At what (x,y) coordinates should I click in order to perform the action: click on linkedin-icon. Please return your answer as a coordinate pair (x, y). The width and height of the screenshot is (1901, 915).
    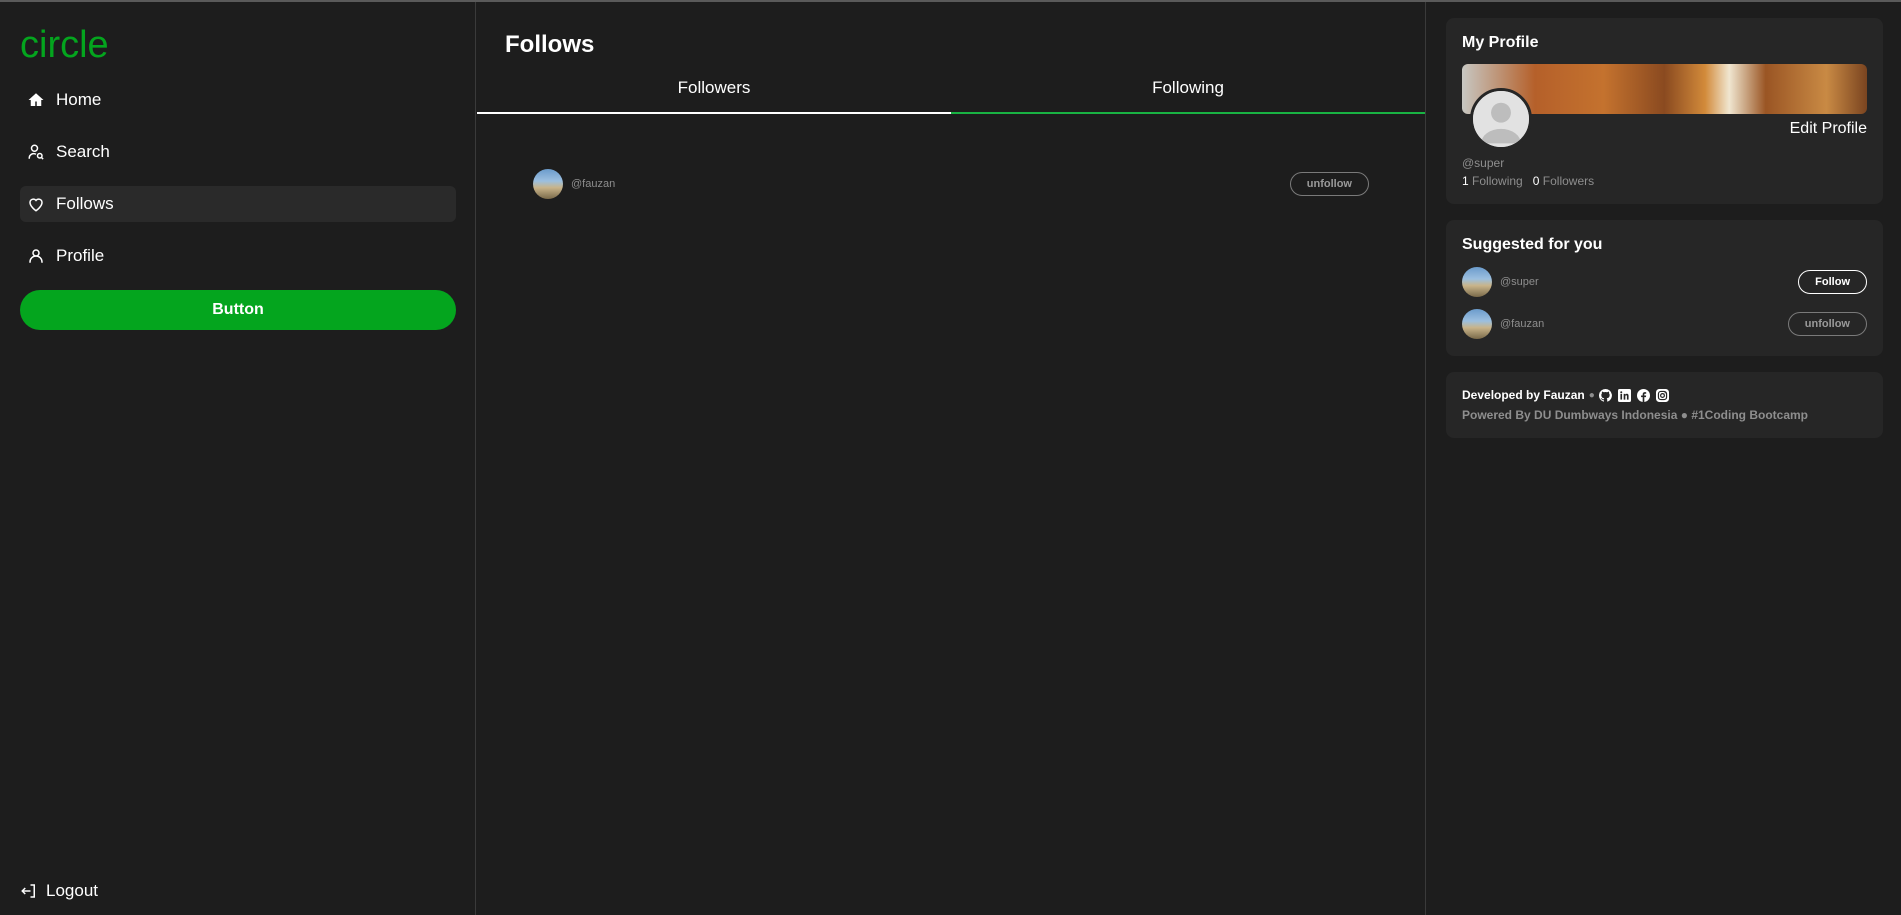
    Looking at the image, I should click on (1624, 395).